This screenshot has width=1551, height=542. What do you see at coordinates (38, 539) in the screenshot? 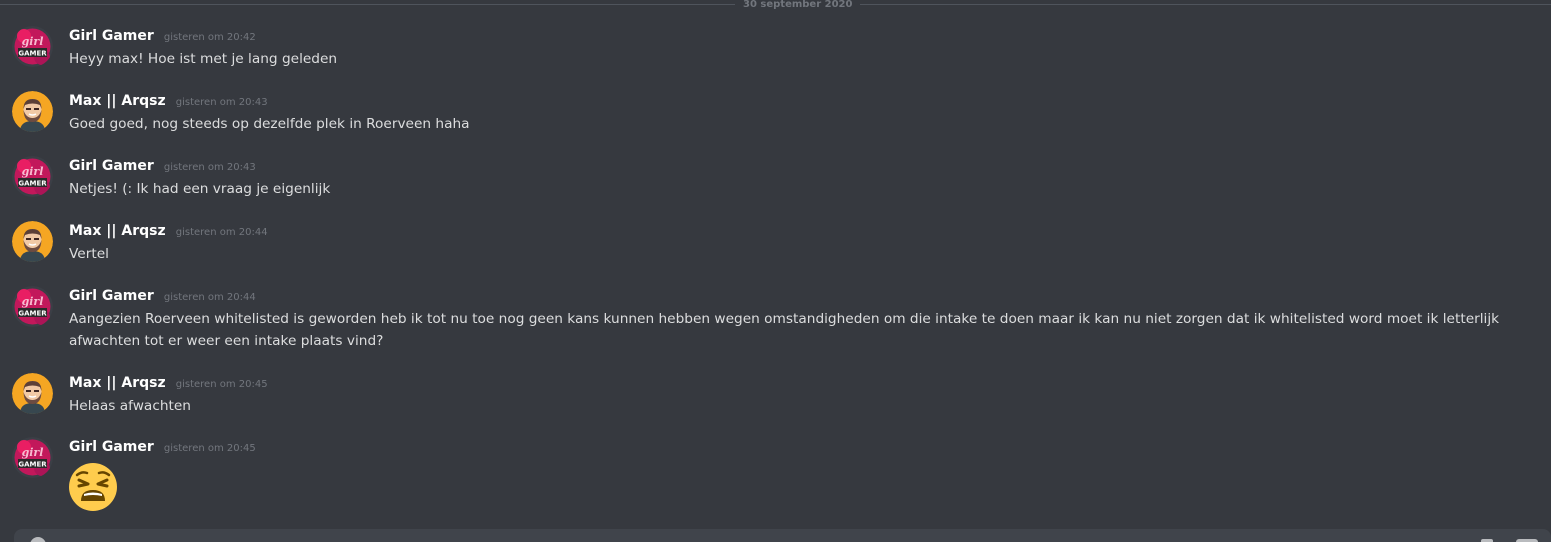
I see `add-attachment-icon` at bounding box center [38, 539].